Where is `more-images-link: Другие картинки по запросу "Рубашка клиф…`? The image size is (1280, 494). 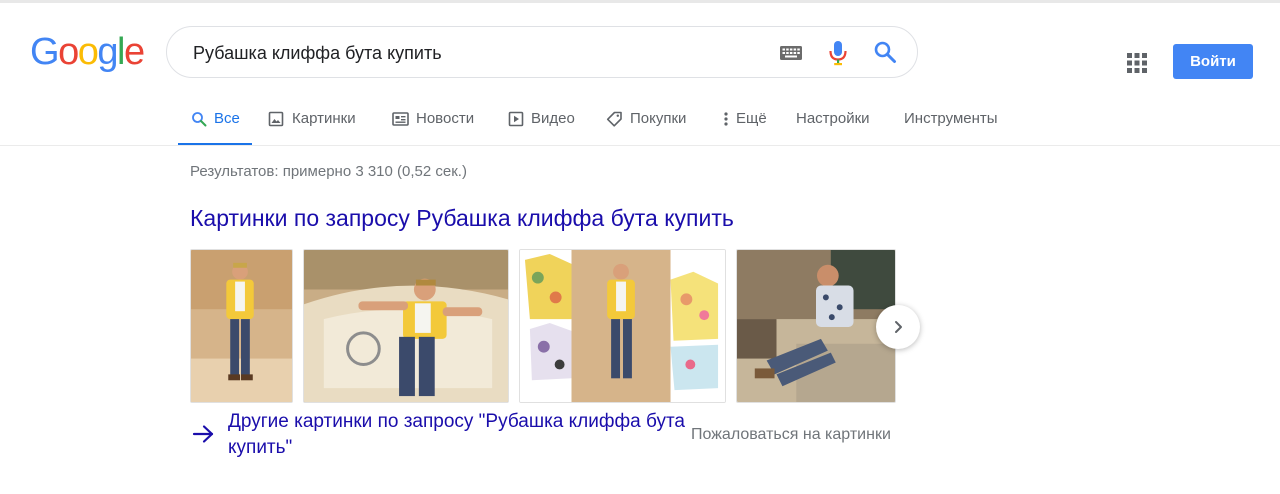 more-images-link: Другие картинки по запросу "Рубашка клиф… is located at coordinates (458, 435).